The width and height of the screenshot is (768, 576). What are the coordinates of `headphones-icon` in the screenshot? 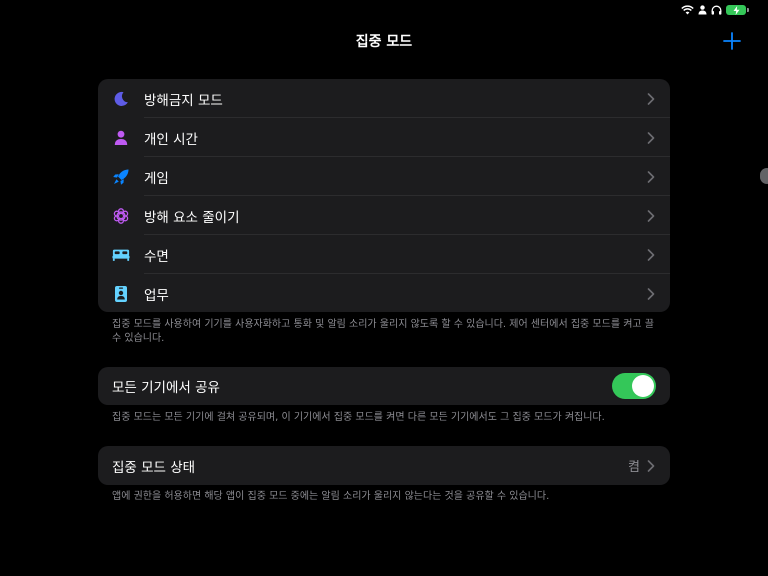 It's located at (716, 10).